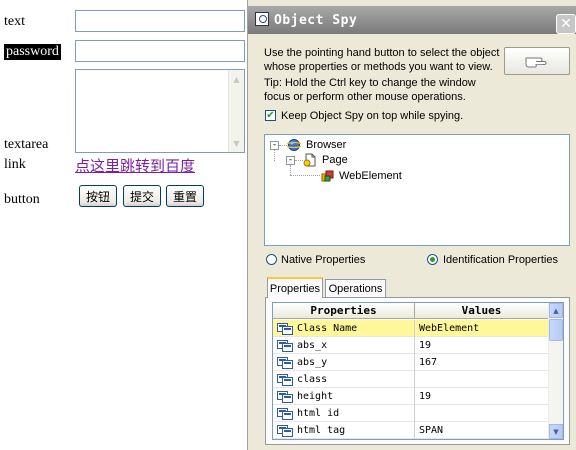 The image size is (576, 450). What do you see at coordinates (449, 328) in the screenshot?
I see `property-value: WebElement` at bounding box center [449, 328].